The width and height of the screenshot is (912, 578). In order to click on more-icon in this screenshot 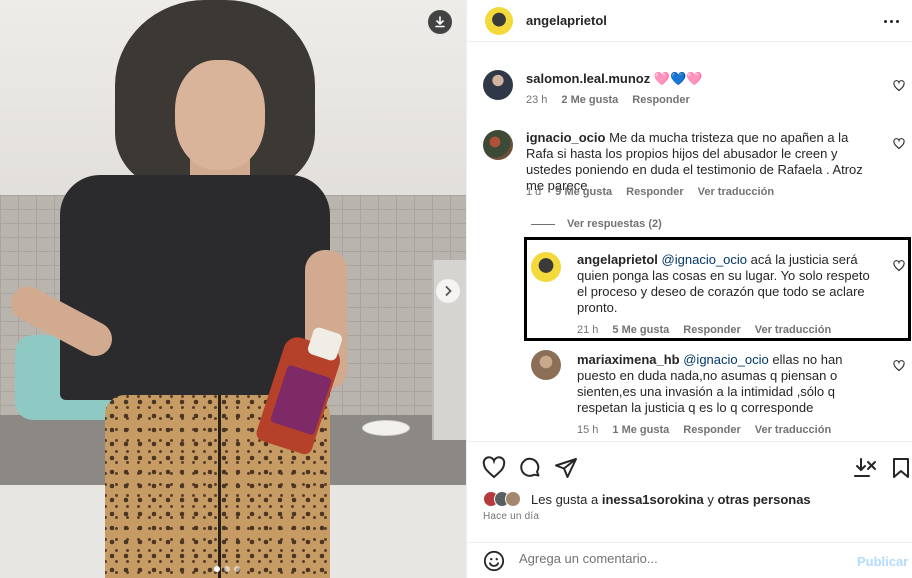, I will do `click(885, 21)`.